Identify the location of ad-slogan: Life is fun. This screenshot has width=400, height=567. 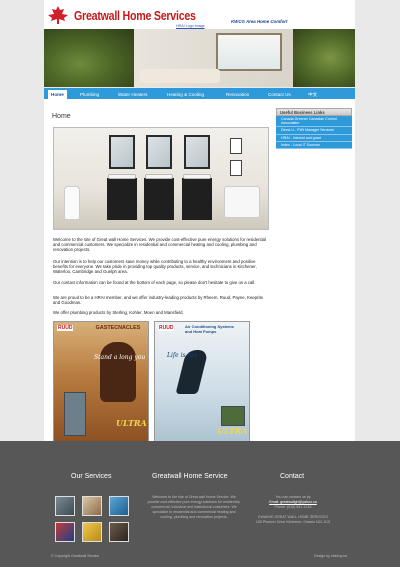
(182, 355).